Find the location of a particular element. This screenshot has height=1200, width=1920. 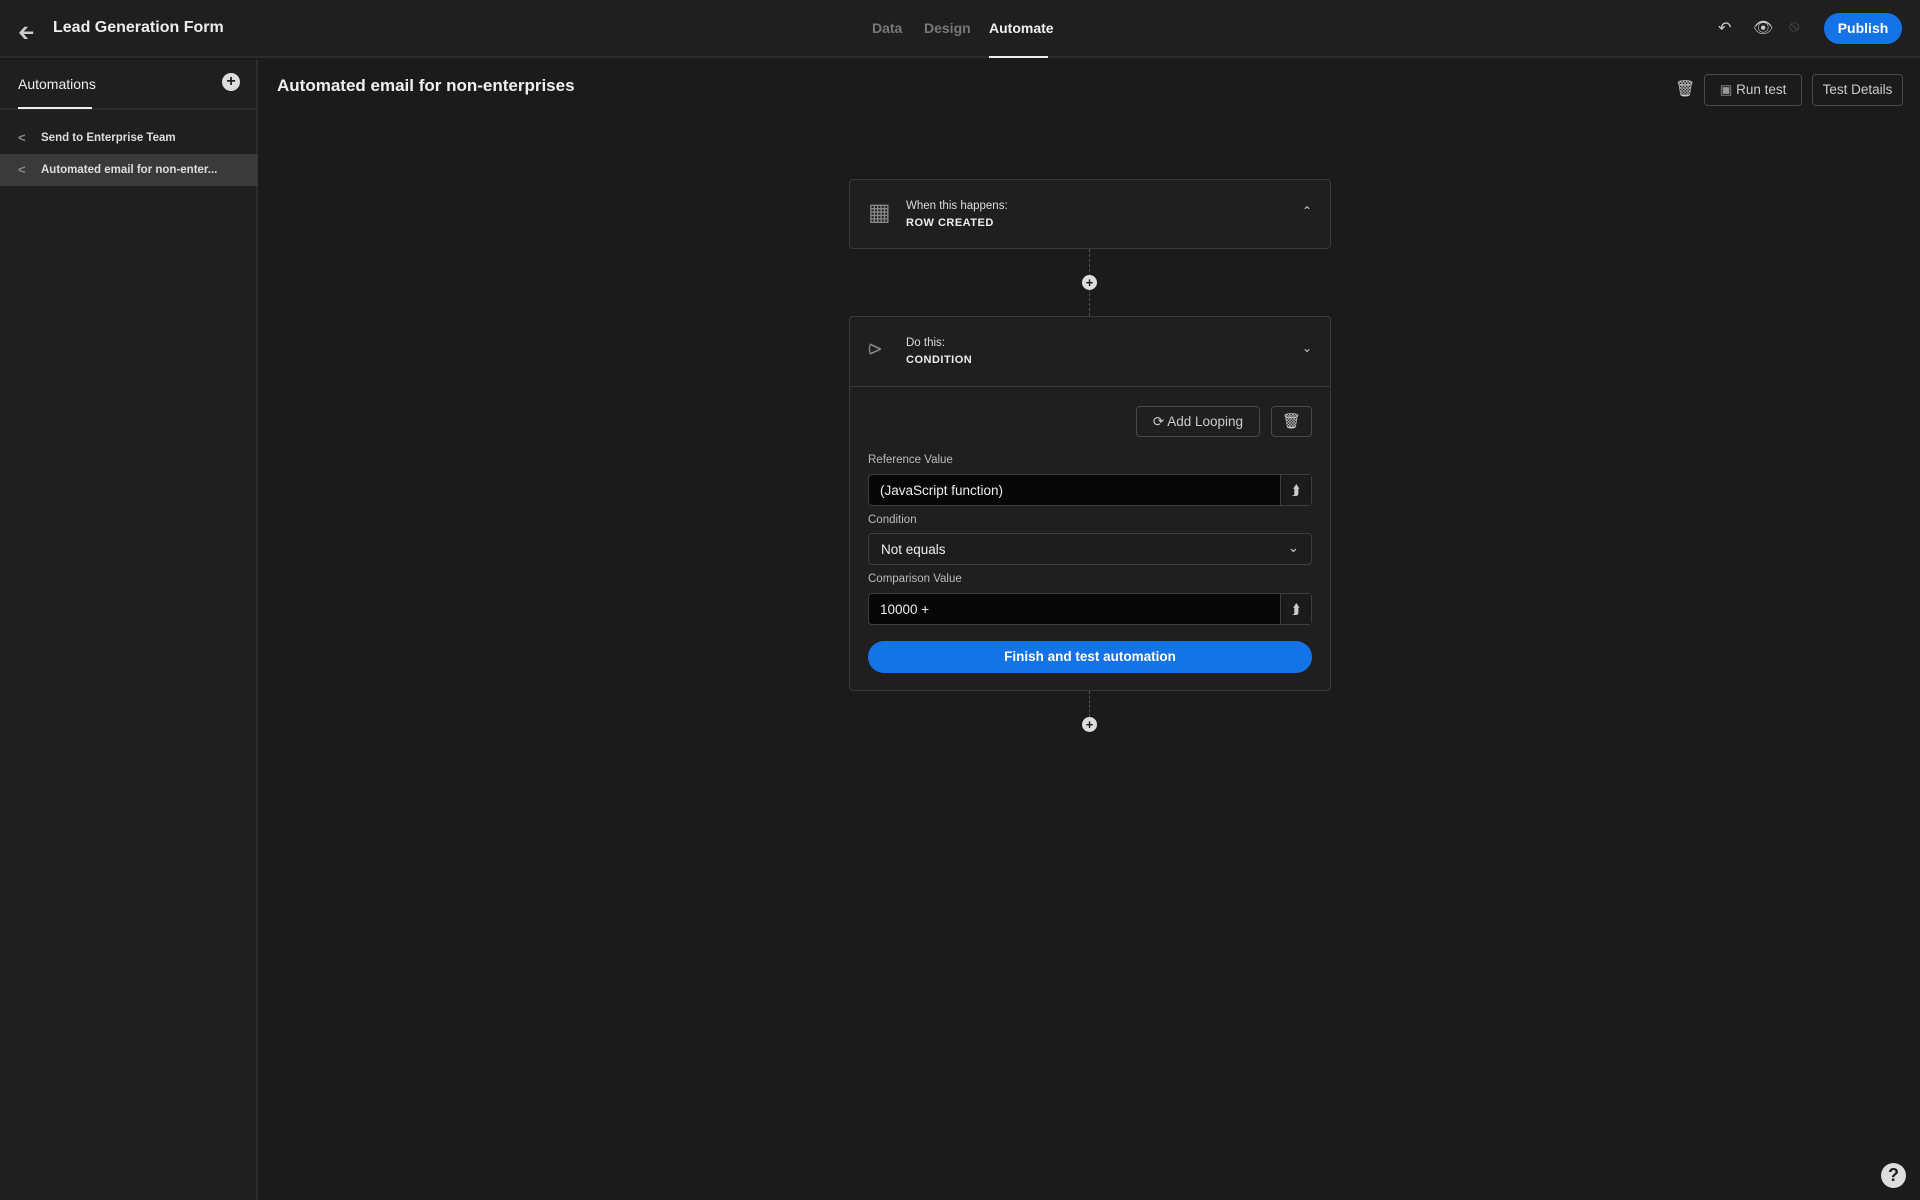

table-row-add-icon: ▦ is located at coordinates (879, 212).